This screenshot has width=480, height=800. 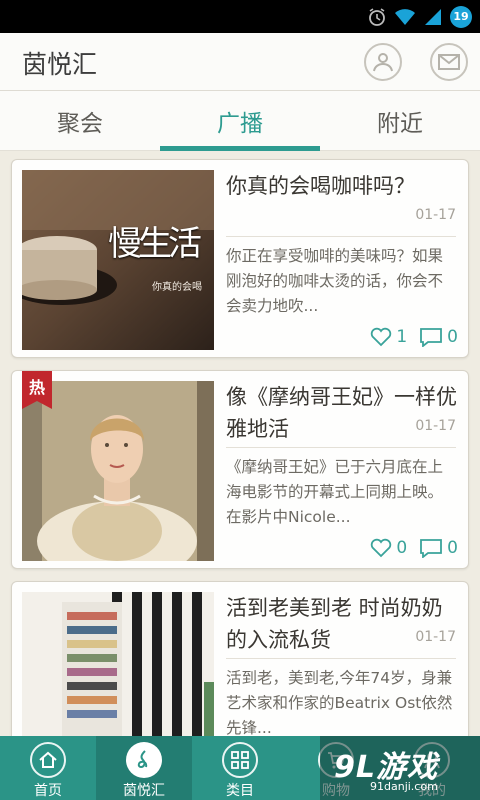 What do you see at coordinates (80, 120) in the screenshot?
I see `tab-gatherings: 聚会` at bounding box center [80, 120].